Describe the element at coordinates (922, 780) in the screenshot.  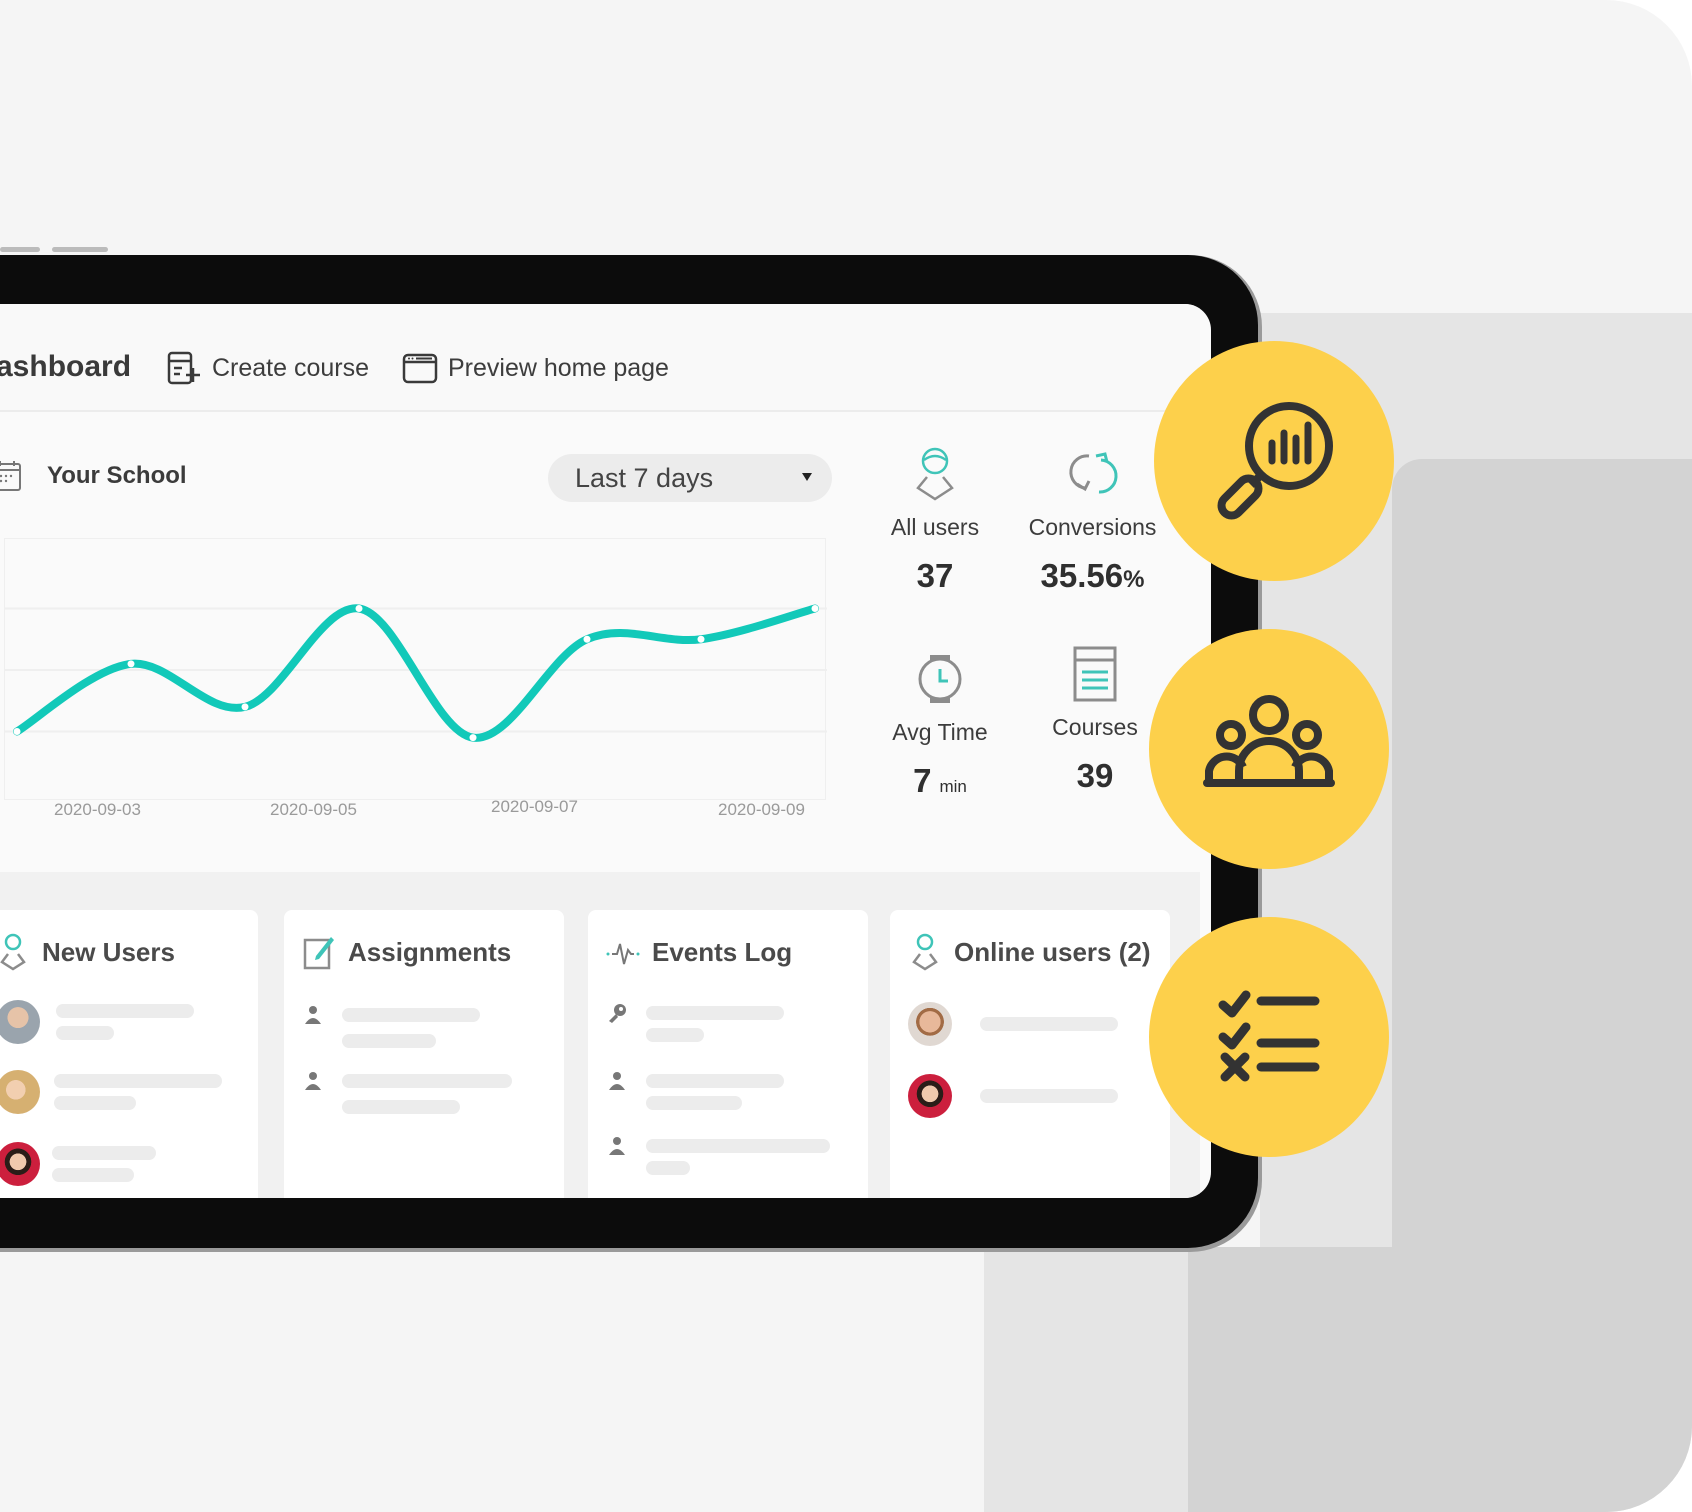
I see `avg-time-value: 7` at that location.